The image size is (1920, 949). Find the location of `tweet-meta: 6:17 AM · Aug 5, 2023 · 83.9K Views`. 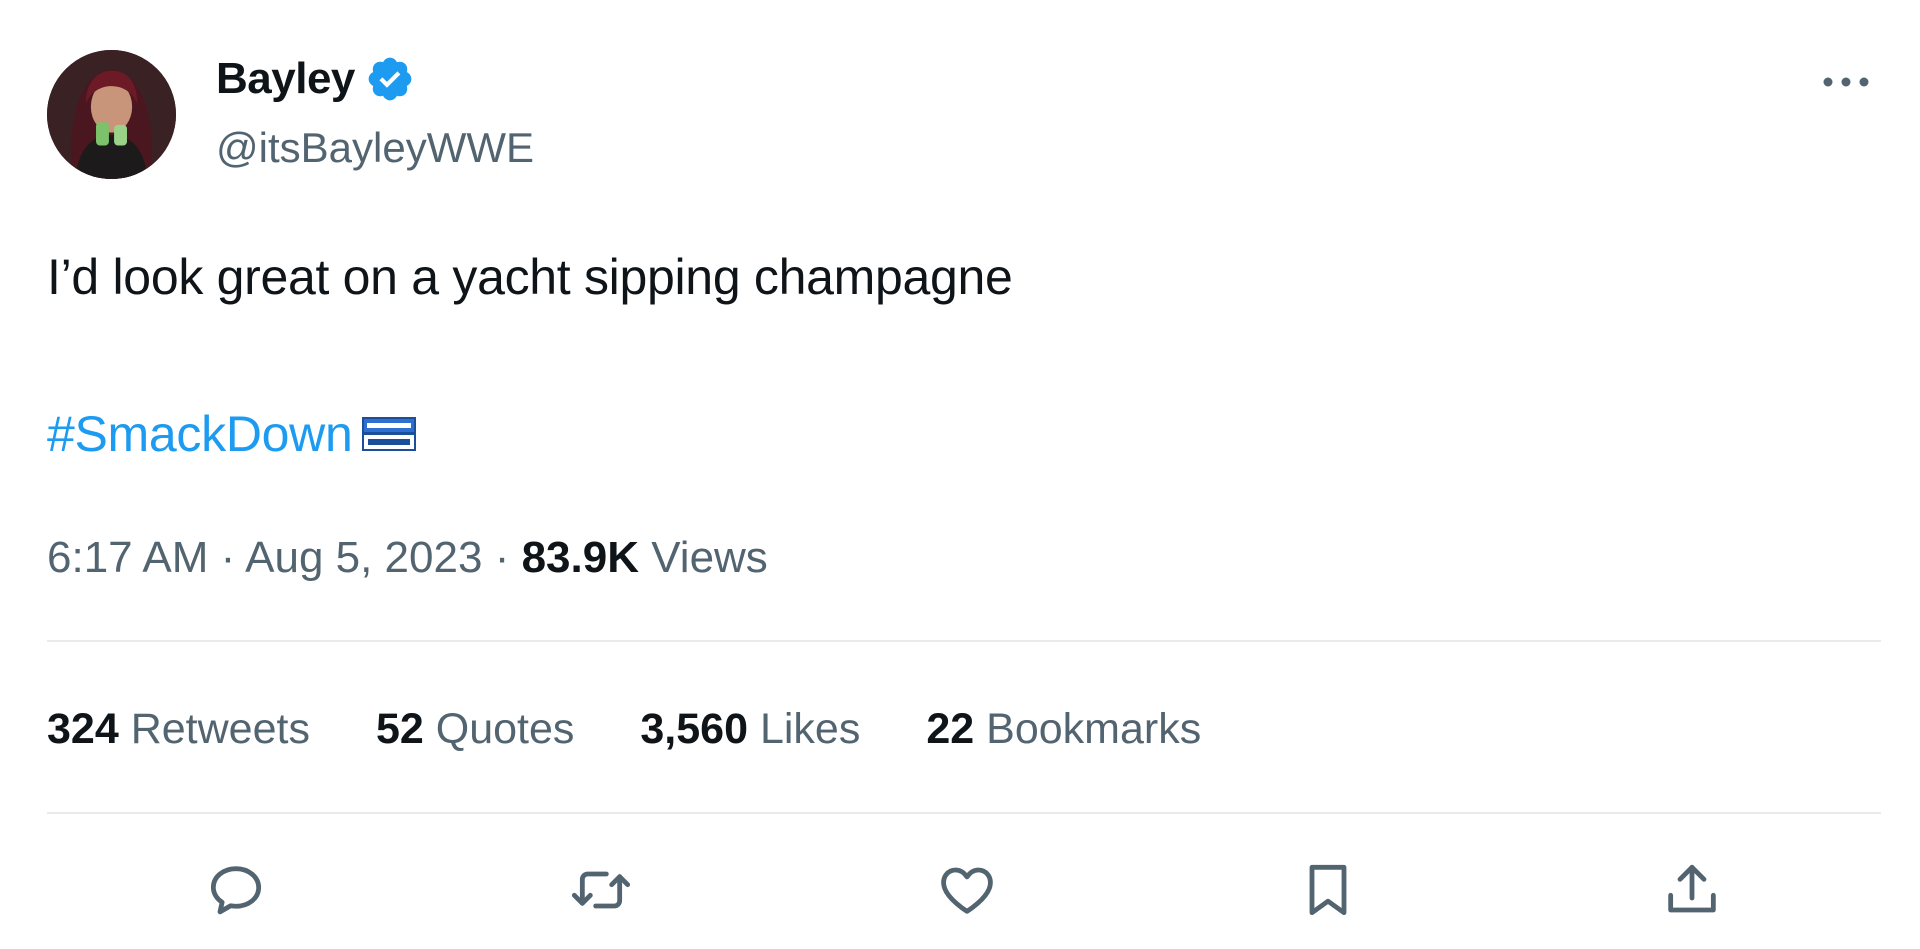

tweet-meta: 6:17 AM · Aug 5, 2023 · 83.9K Views is located at coordinates (407, 558).